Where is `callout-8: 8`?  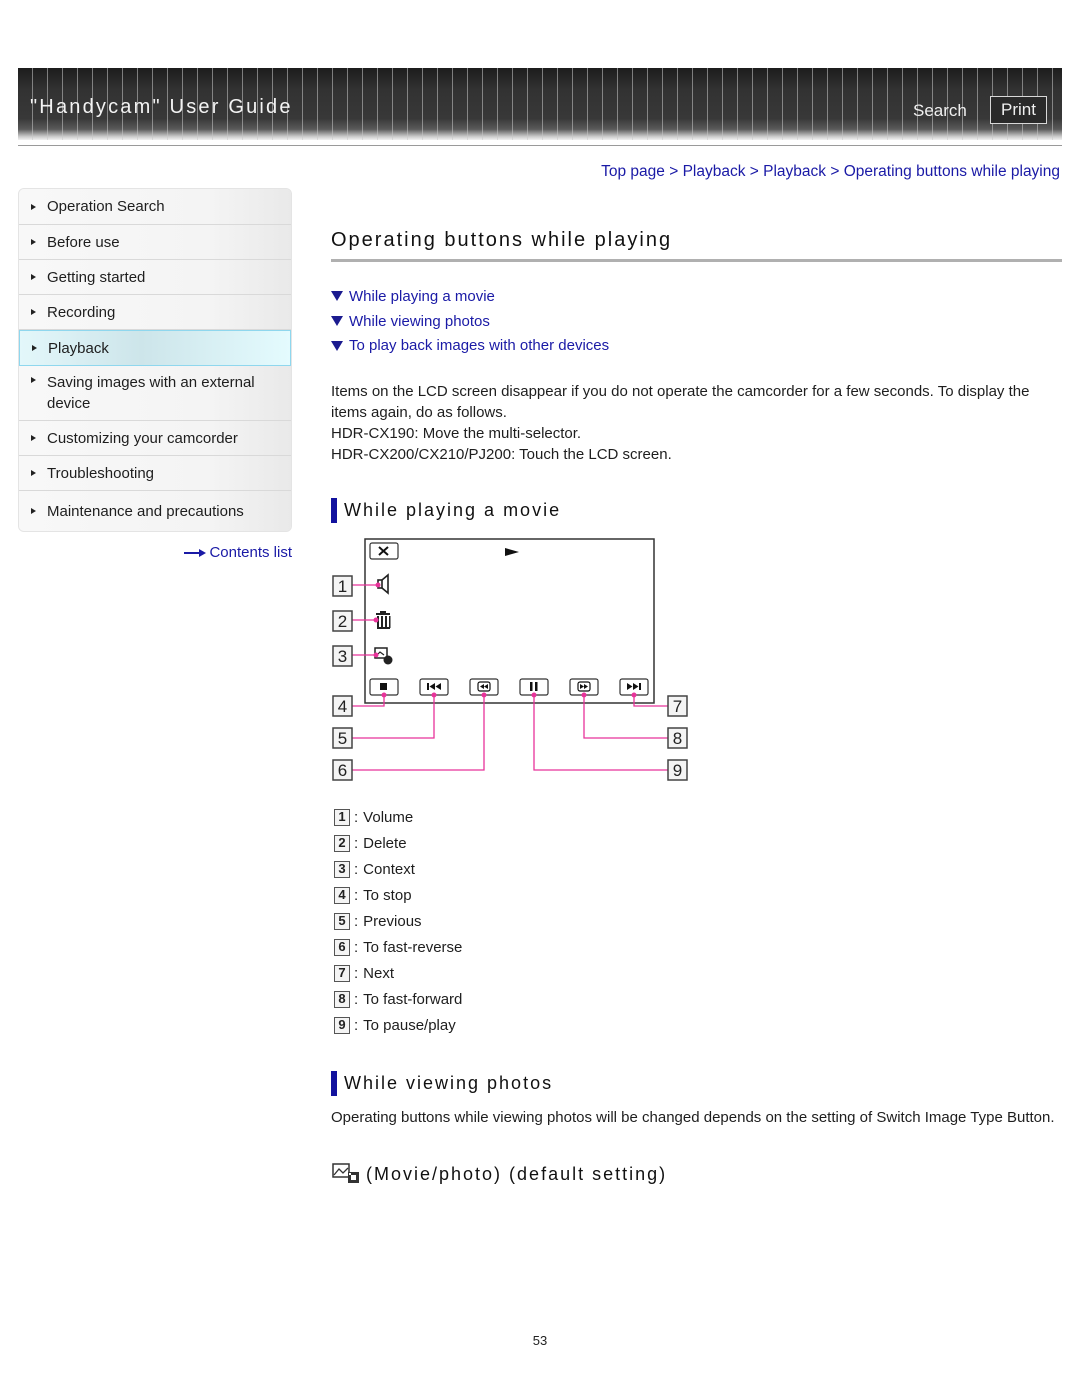 callout-8: 8 is located at coordinates (677, 738).